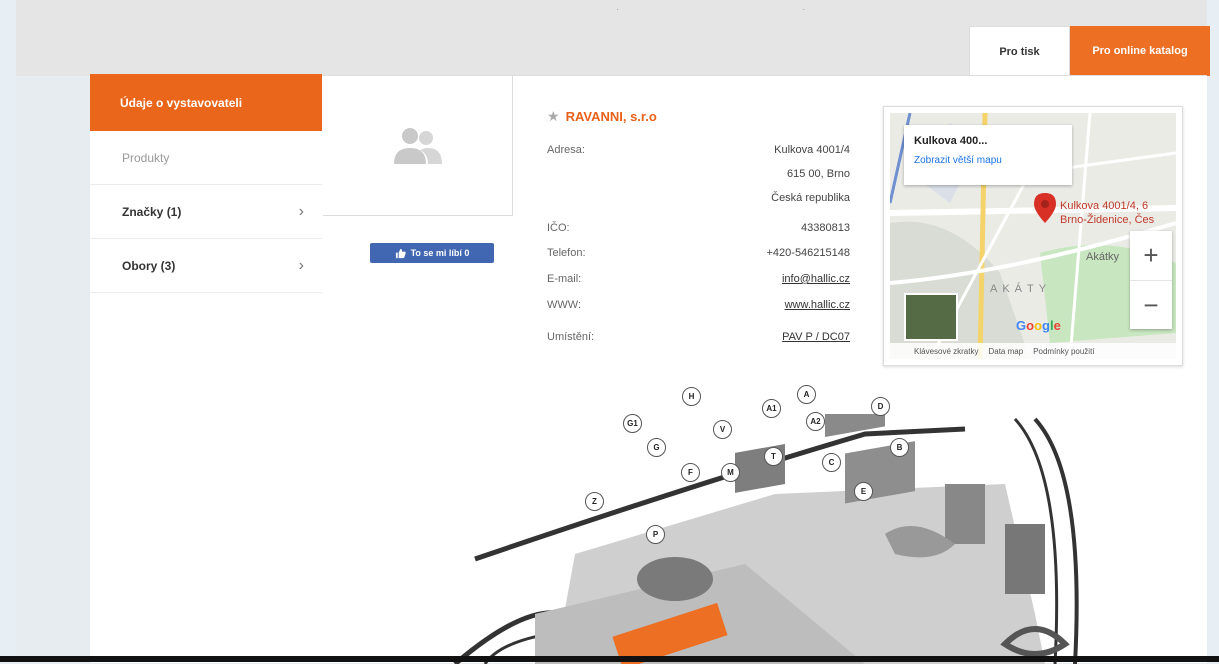 The height and width of the screenshot is (664, 1219). I want to click on hall-marker: B, so click(899, 447).